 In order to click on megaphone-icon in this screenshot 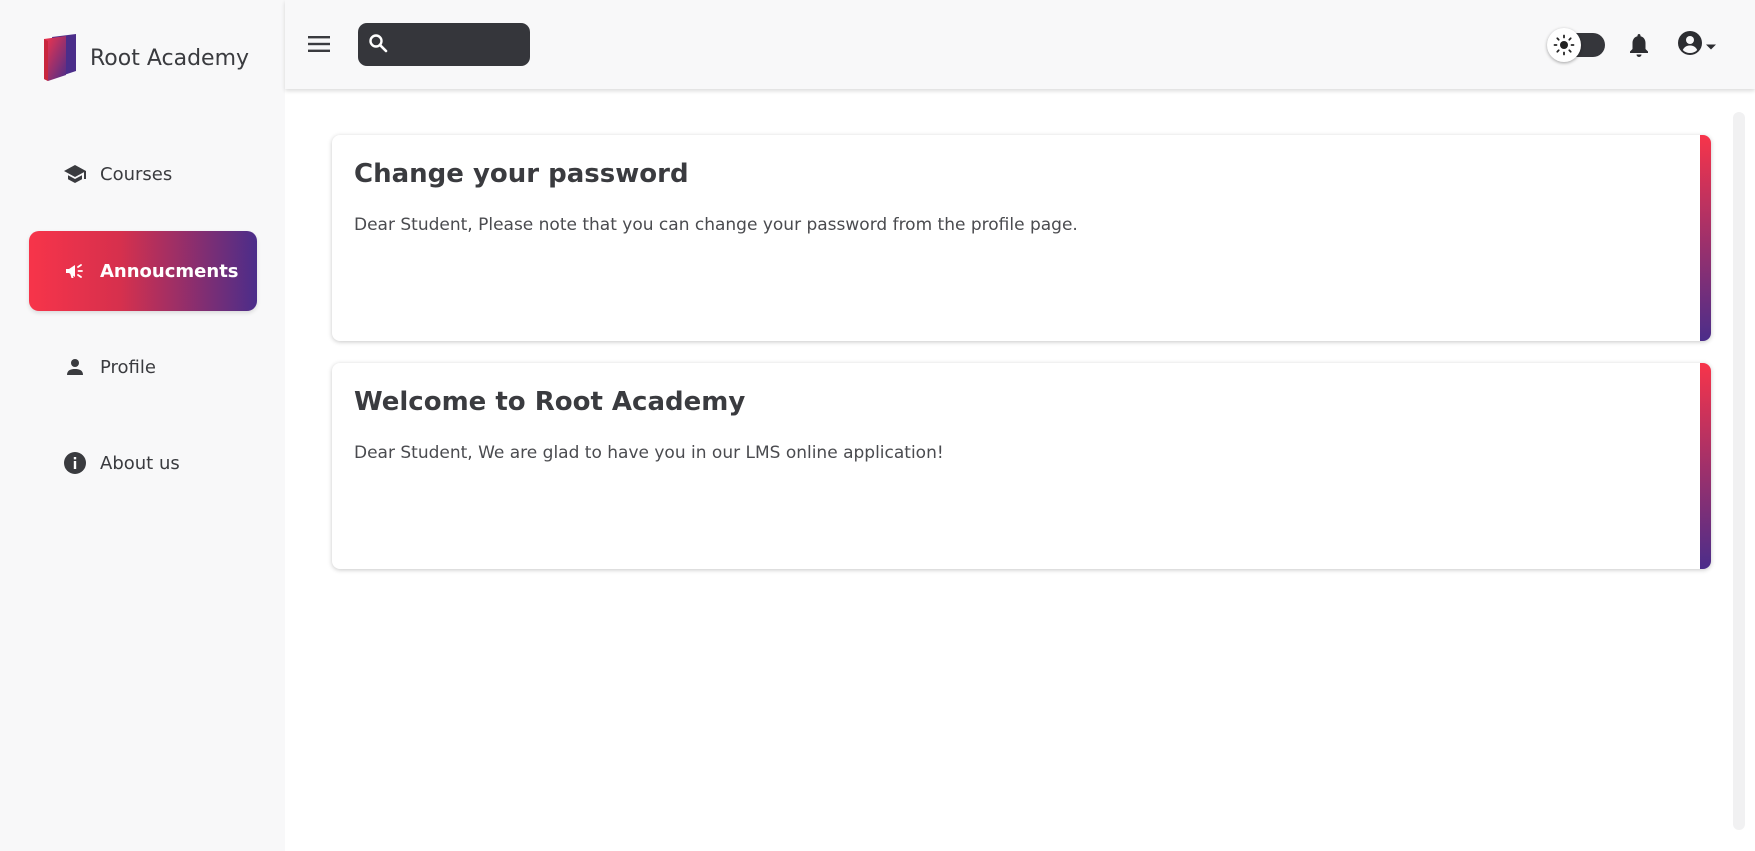, I will do `click(75, 271)`.